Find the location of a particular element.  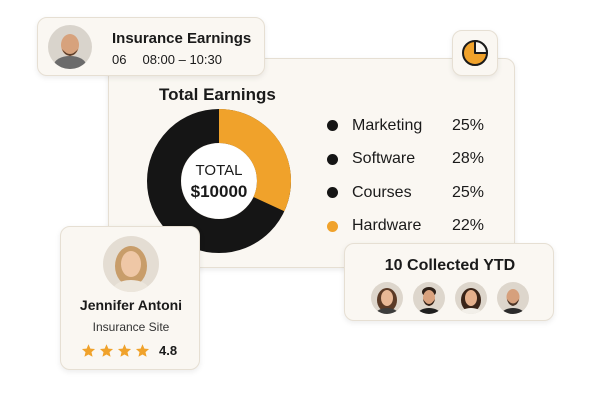

legend-item: Marketing 25% is located at coordinates (412, 126).